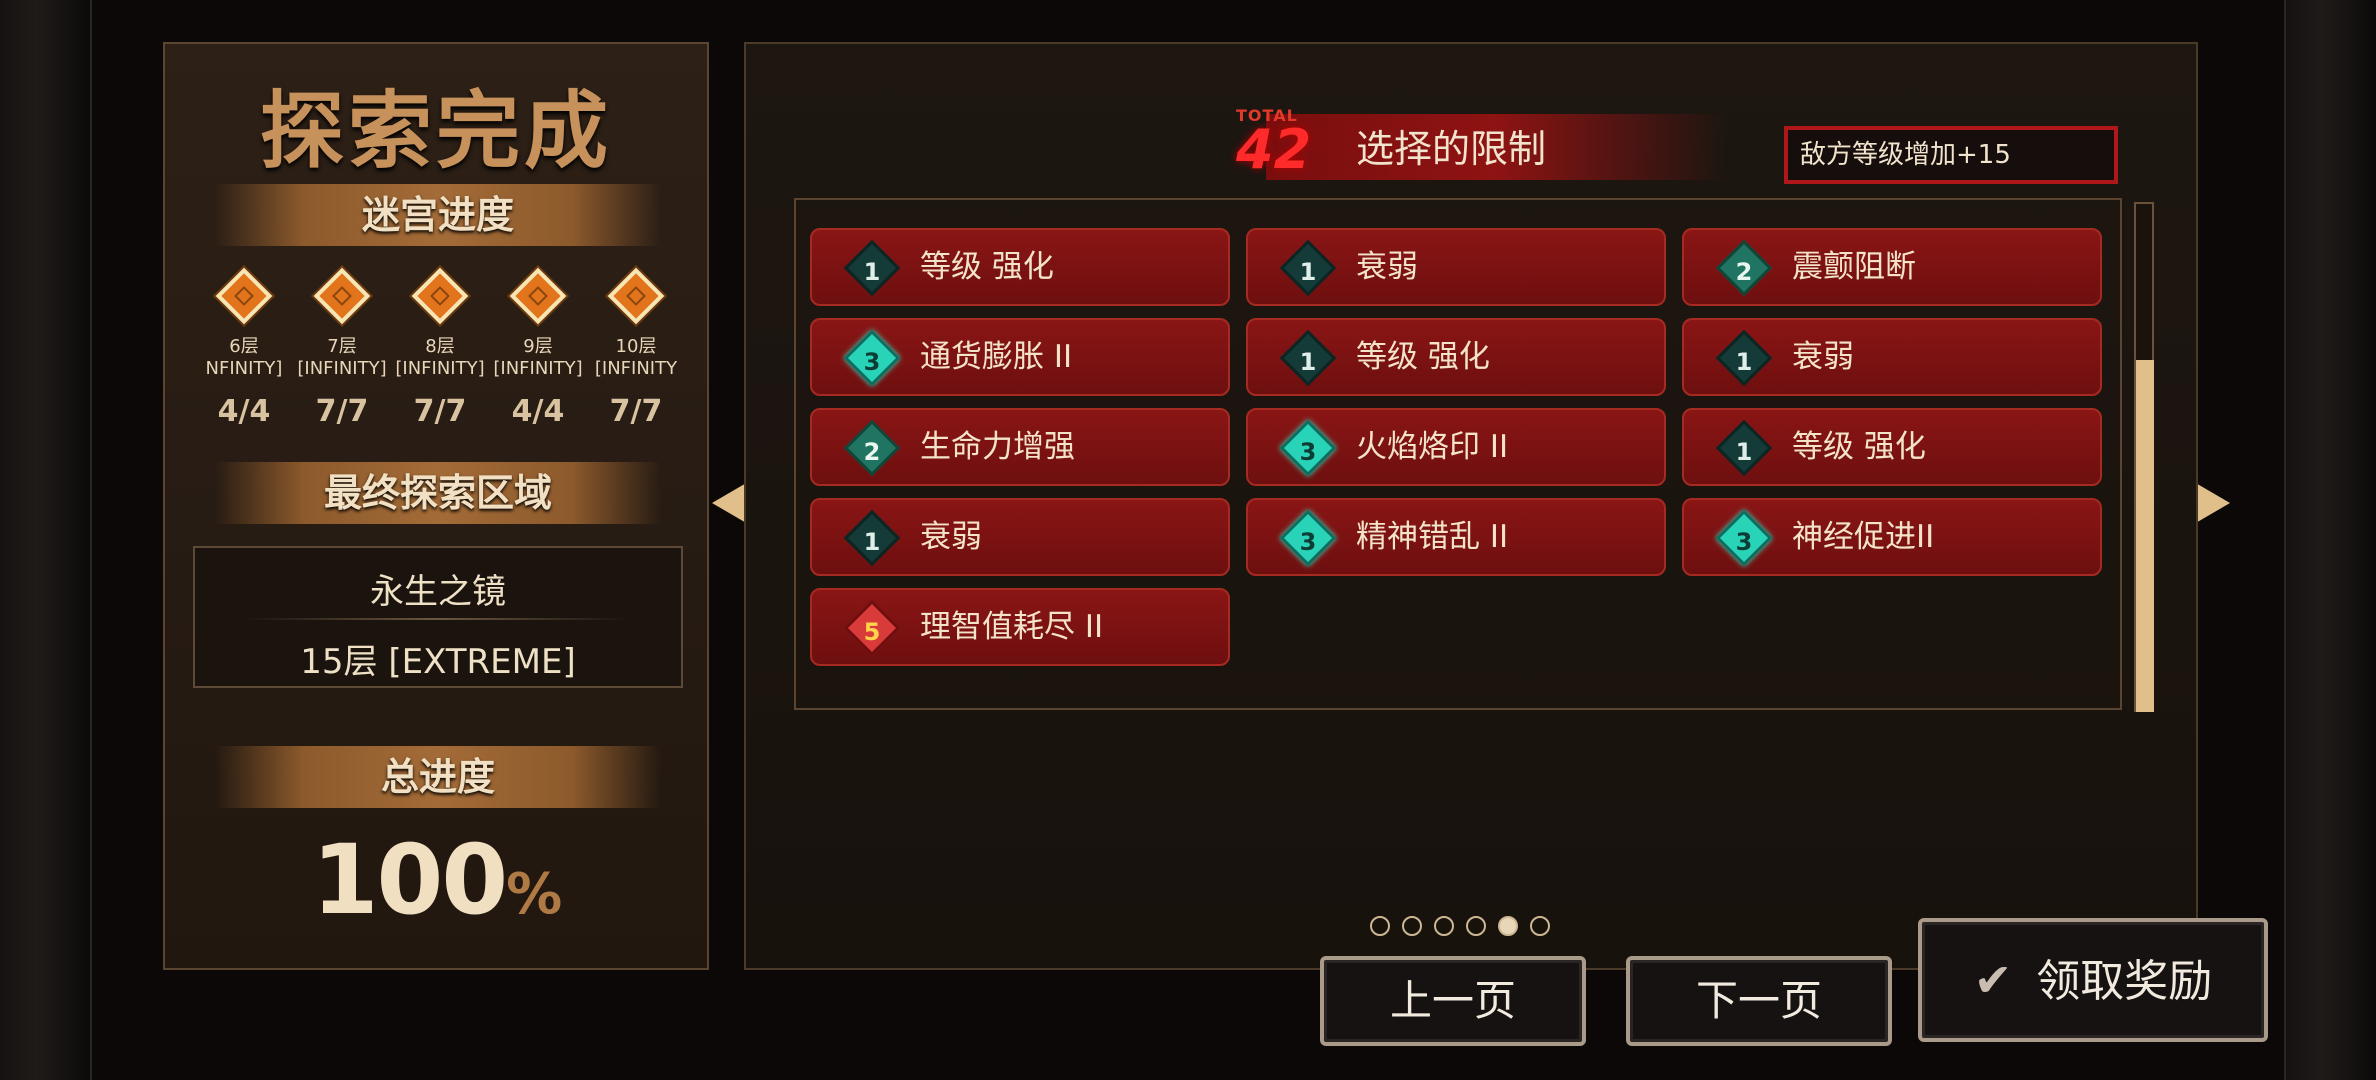 Image resolution: width=2376 pixels, height=1080 pixels. What do you see at coordinates (1453, 1001) in the screenshot?
I see `previous-page-button: 上一页` at bounding box center [1453, 1001].